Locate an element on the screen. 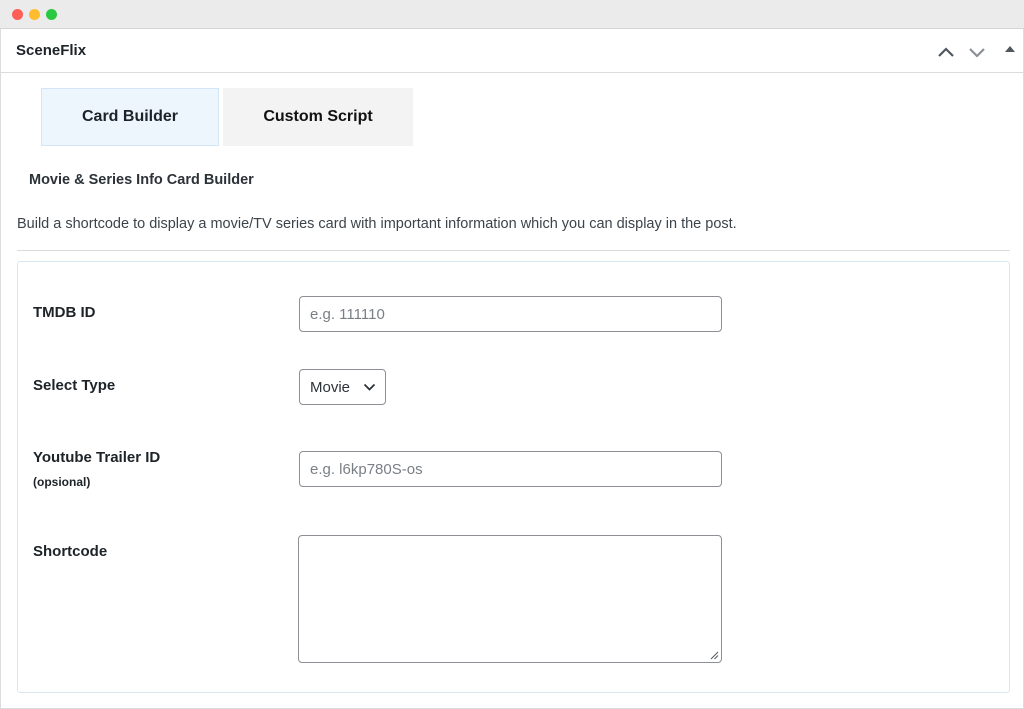  window-titlebar is located at coordinates (512, 14).